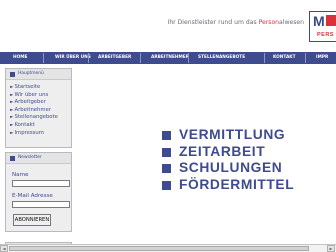  What do you see at coordinates (27, 87) in the screenshot?
I see `menu-item-label: Startseite` at bounding box center [27, 87].